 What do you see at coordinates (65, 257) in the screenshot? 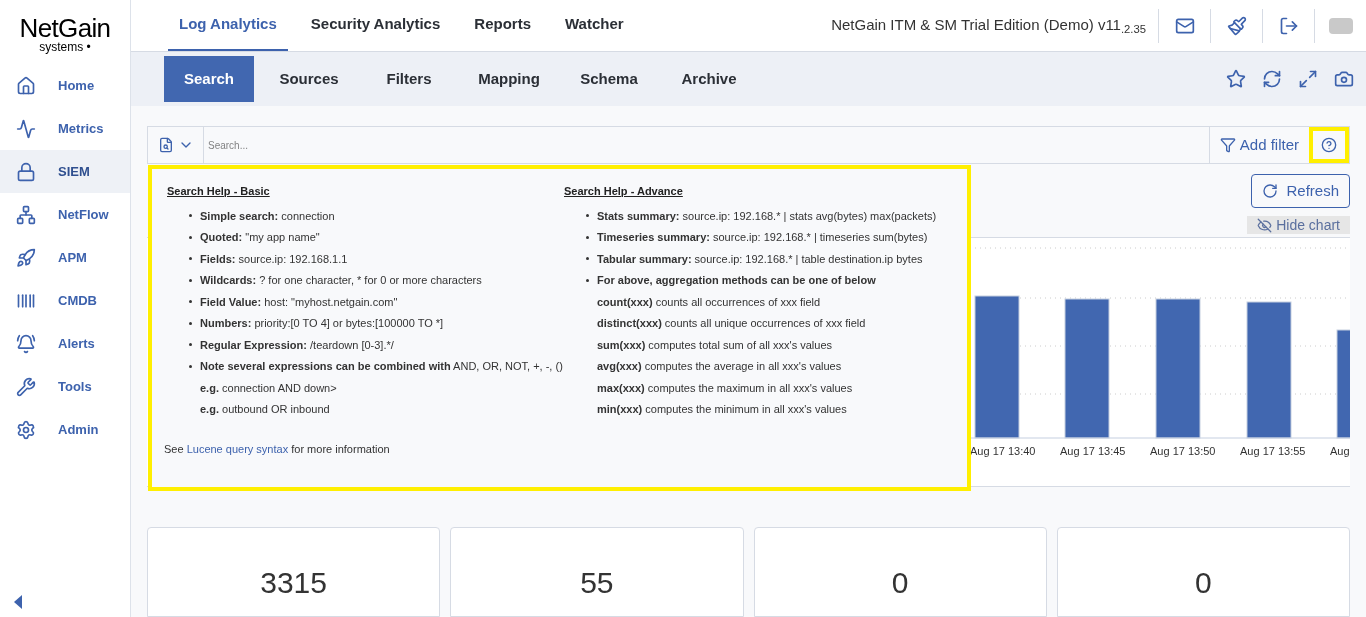
I see `sidebar-item: APM` at bounding box center [65, 257].